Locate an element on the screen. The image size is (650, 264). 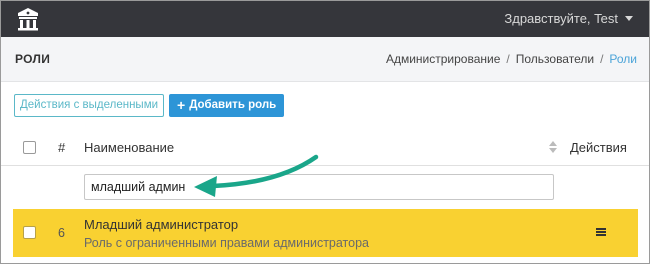
building-logo-icon is located at coordinates (28, 19).